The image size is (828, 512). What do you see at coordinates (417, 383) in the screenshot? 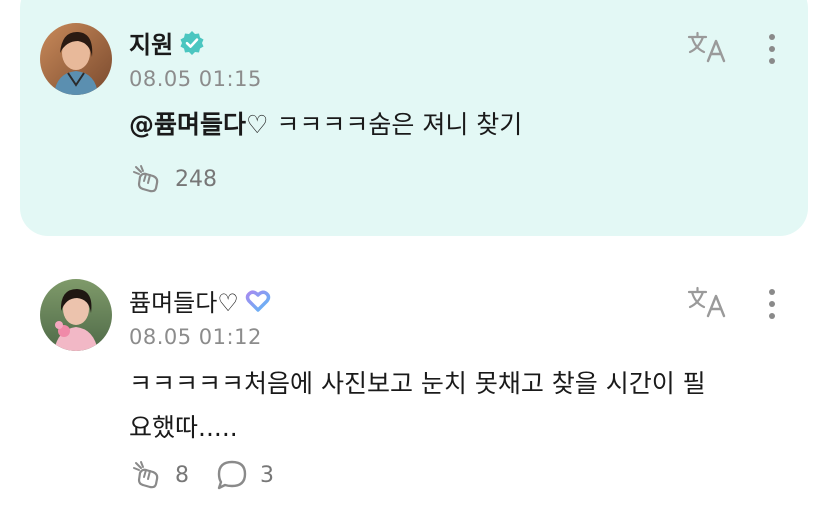
I see `post-text-line-1: ㅋㅋㅋㅋㅋ처음에 사진보고 눈치 못채고 찾을 시간이 필` at bounding box center [417, 383].